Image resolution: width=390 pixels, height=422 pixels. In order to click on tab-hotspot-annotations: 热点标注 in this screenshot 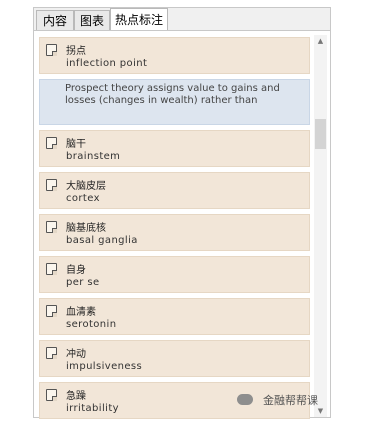, I will do `click(139, 19)`.